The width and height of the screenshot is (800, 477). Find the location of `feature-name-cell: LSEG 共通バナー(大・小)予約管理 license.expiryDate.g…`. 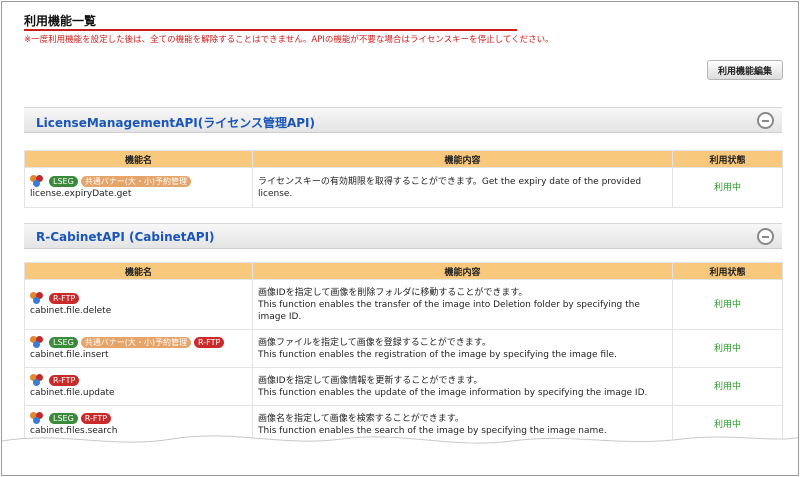

feature-name-cell: LSEG 共通バナー(大・小)予約管理 license.expiryDate.g… is located at coordinates (138, 187).